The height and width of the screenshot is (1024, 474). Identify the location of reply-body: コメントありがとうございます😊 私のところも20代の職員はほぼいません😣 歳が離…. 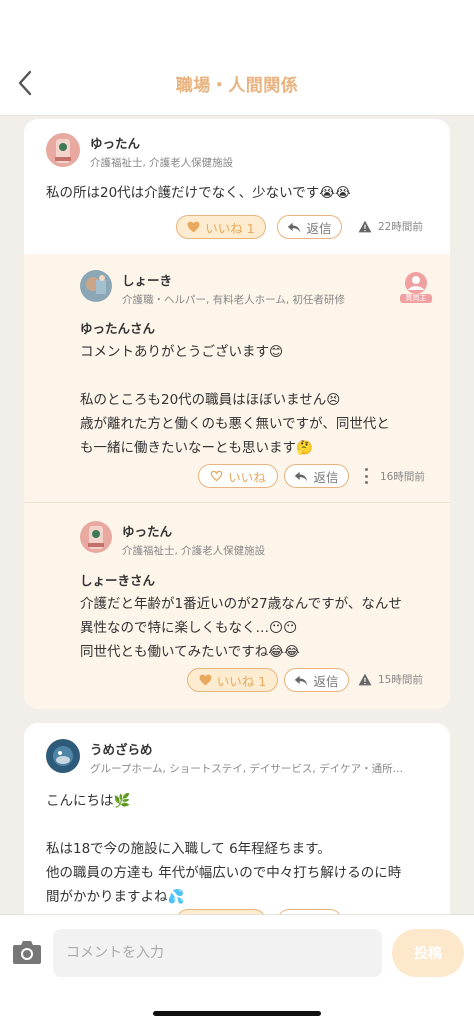
(235, 400).